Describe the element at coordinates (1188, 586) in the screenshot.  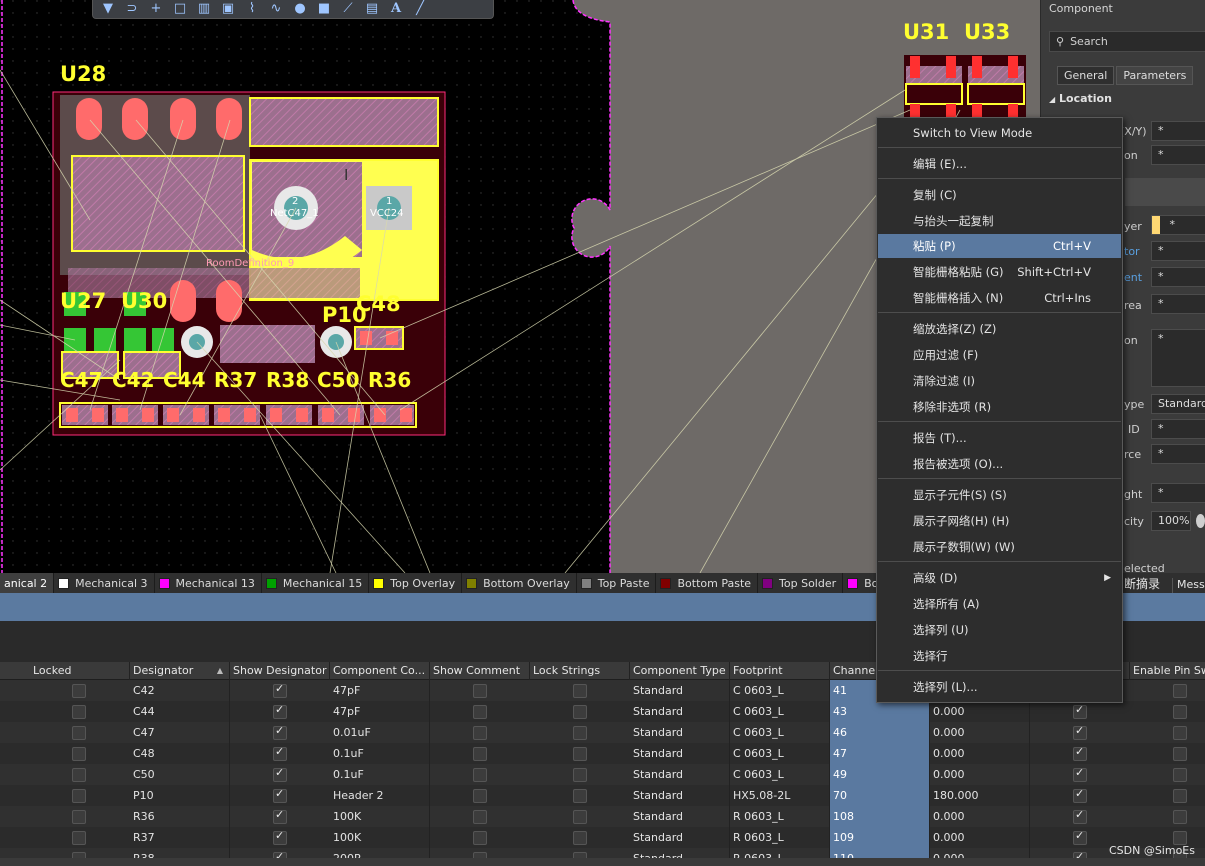
I see `side-tab-messages: Messa` at that location.